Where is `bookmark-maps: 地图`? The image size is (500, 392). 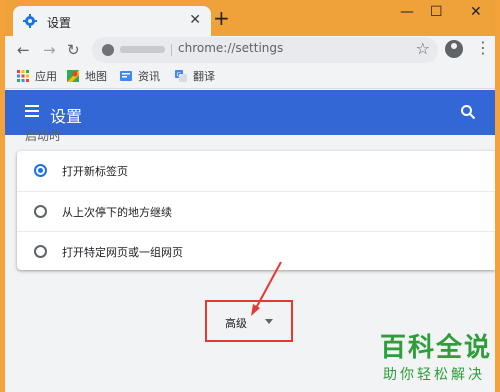 bookmark-maps: 地图 is located at coordinates (87, 76).